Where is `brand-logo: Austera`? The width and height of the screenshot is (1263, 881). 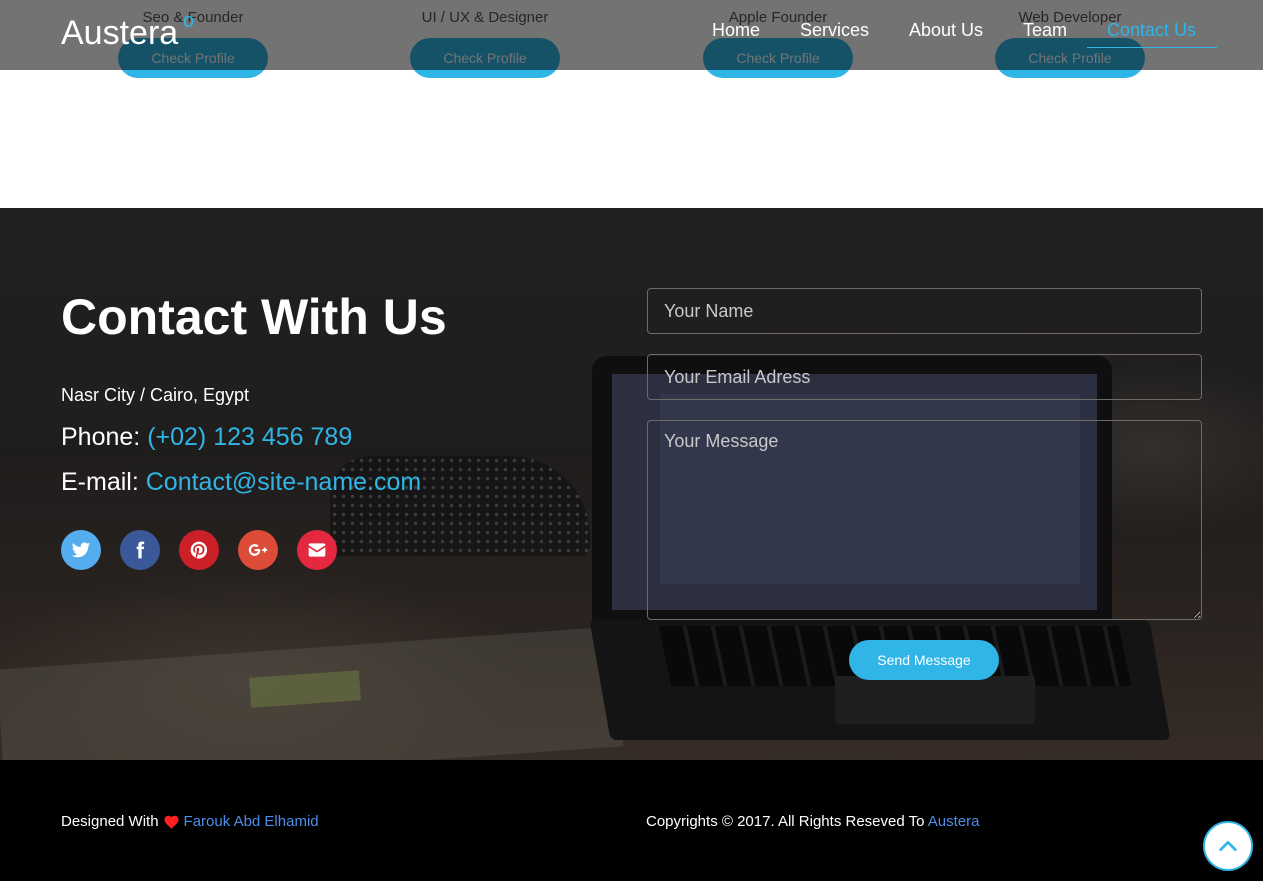
brand-logo: Austera is located at coordinates (119, 33).